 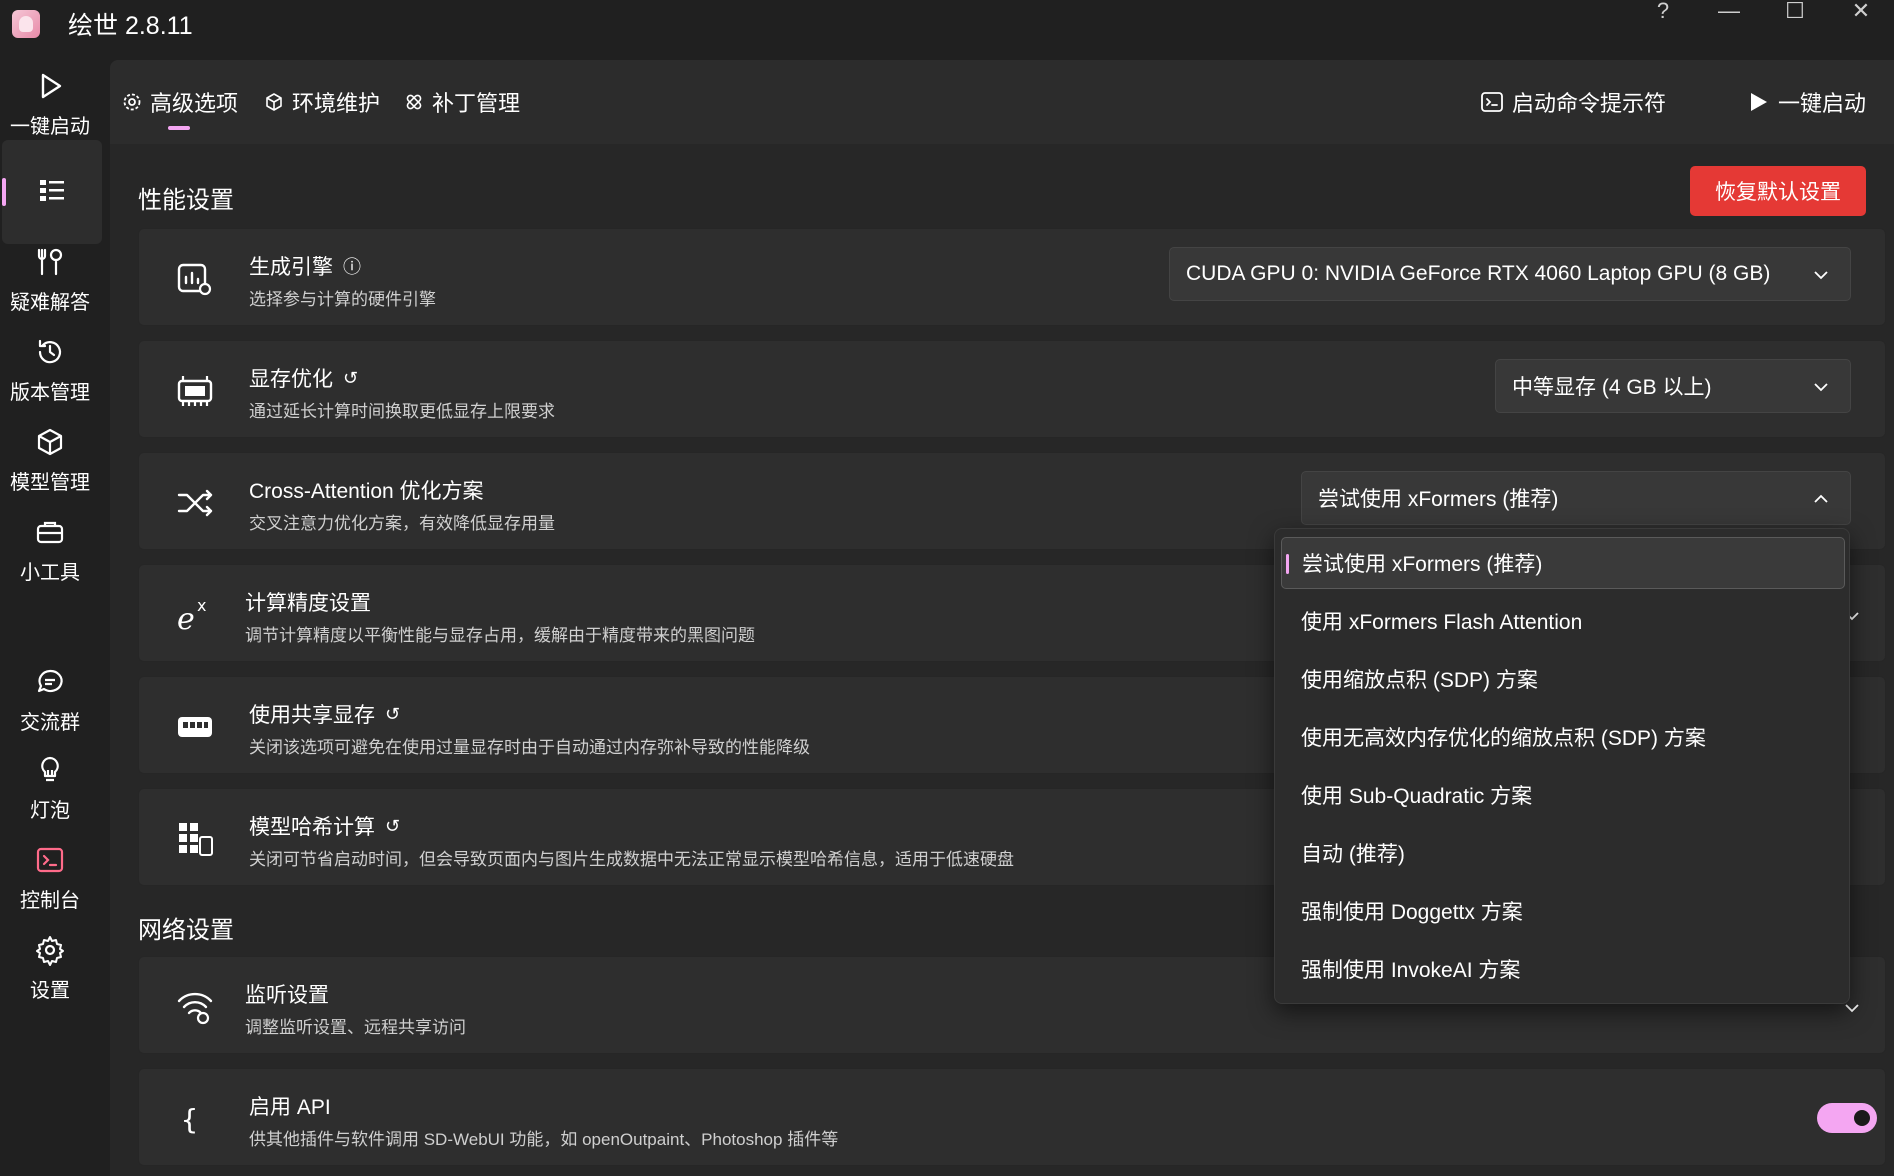 What do you see at coordinates (132, 102) in the screenshot?
I see `gear-icon` at bounding box center [132, 102].